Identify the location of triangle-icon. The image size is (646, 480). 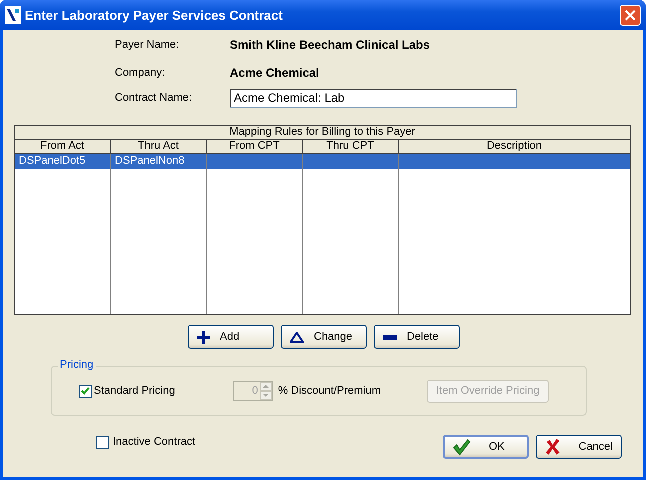
(297, 337).